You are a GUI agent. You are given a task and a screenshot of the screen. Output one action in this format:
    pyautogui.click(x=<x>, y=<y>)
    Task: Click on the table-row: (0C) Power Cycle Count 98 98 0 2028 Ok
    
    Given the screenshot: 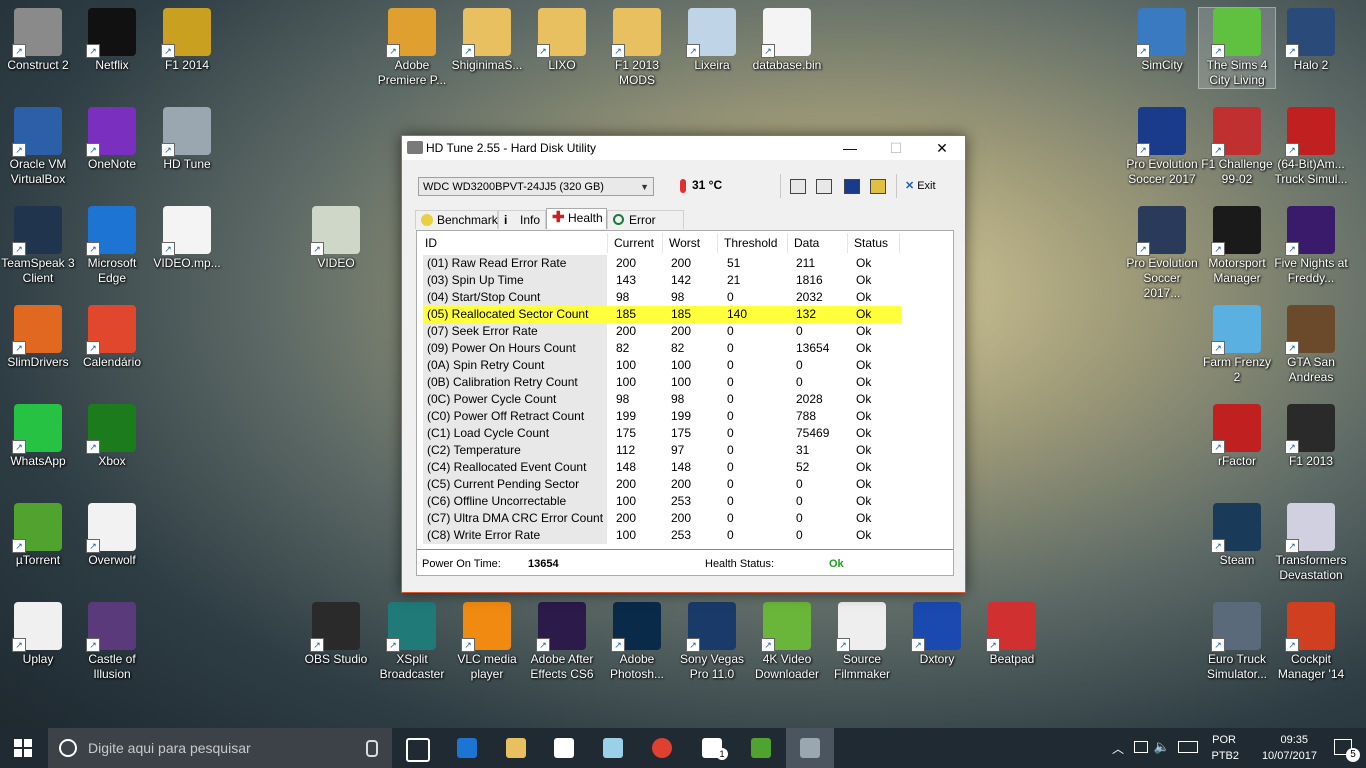 What is the action you would take?
    pyautogui.click(x=662, y=399)
    